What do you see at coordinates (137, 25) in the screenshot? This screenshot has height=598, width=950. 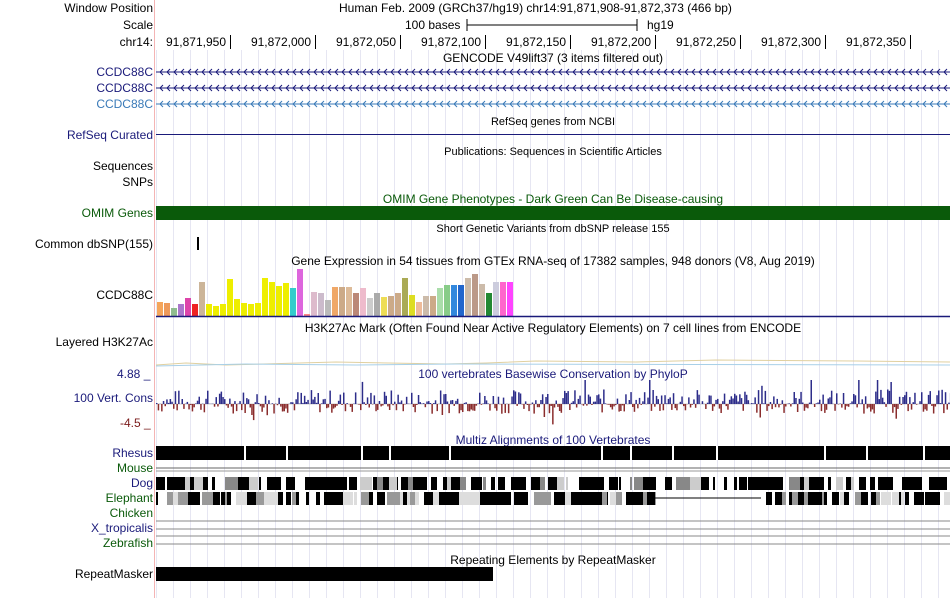 I see `scale-label: Scale` at bounding box center [137, 25].